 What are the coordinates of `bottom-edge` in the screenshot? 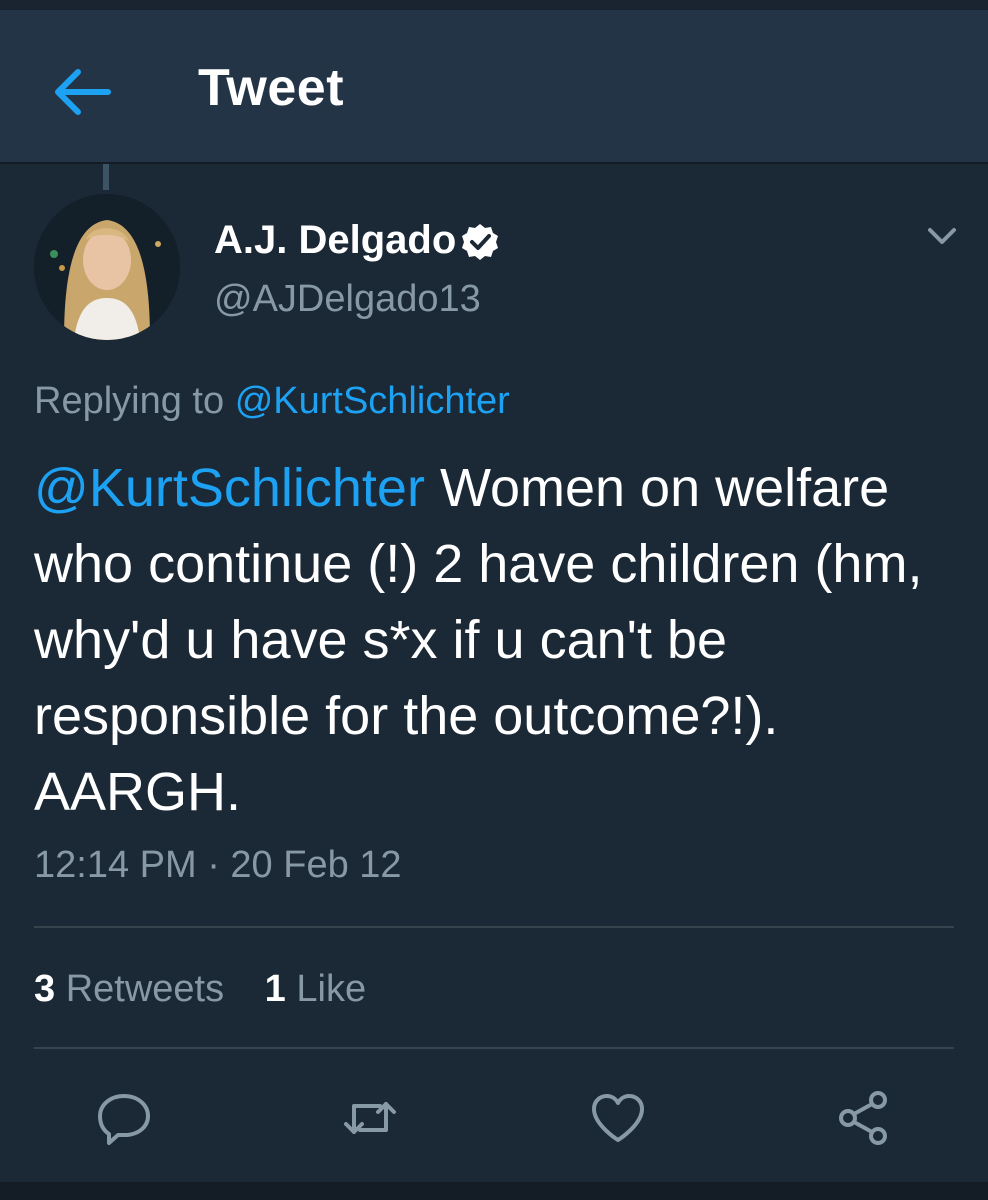 It's located at (494, 1191).